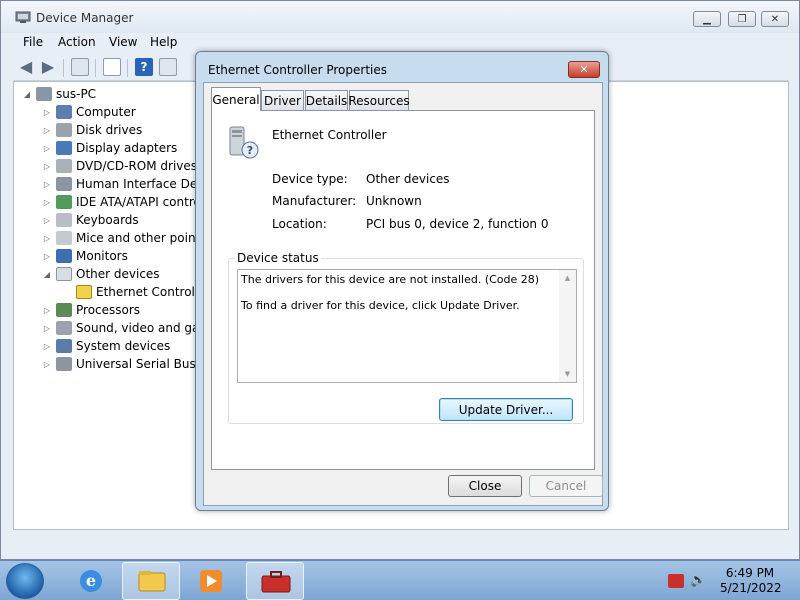 This screenshot has width=800, height=600. Describe the element at coordinates (567, 278) in the screenshot. I see `scroll-up-icon: ▲` at that location.